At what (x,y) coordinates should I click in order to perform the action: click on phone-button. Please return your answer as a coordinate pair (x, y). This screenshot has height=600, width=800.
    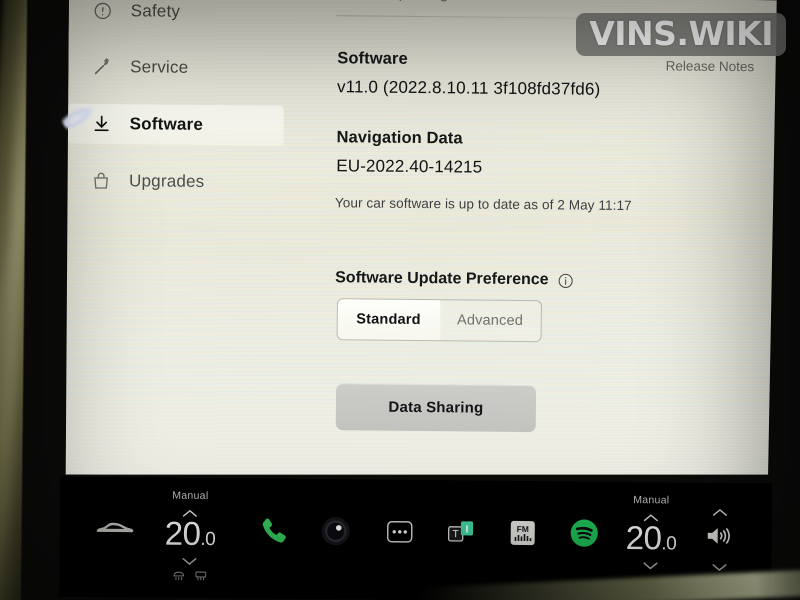
    Looking at the image, I should click on (274, 530).